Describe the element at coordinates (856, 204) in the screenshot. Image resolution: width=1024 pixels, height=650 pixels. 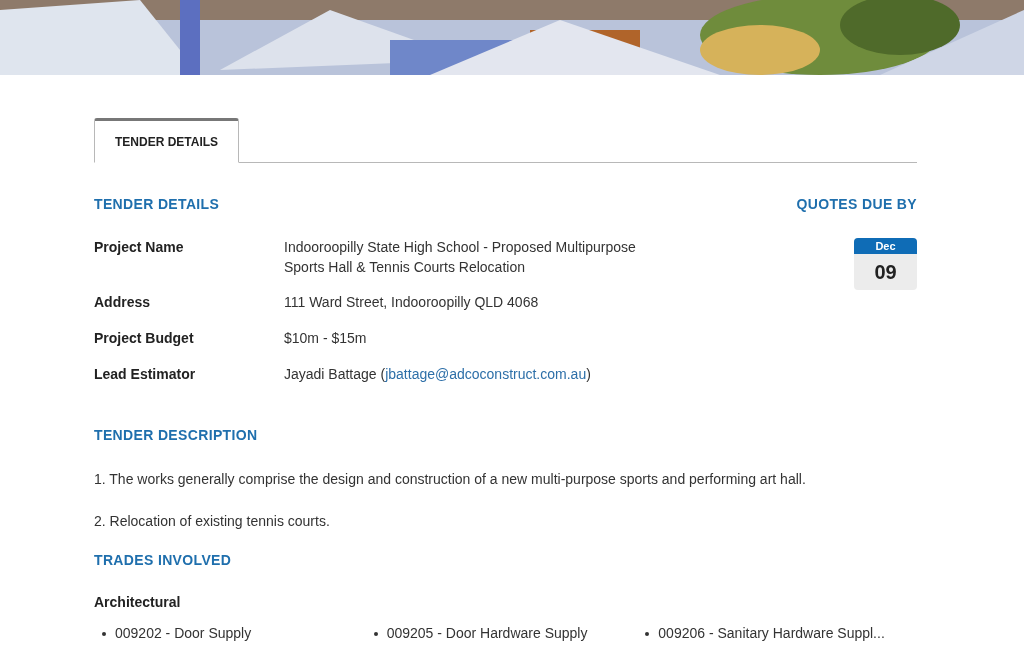
I see `section-heading: QUOTES DUE BY` at that location.